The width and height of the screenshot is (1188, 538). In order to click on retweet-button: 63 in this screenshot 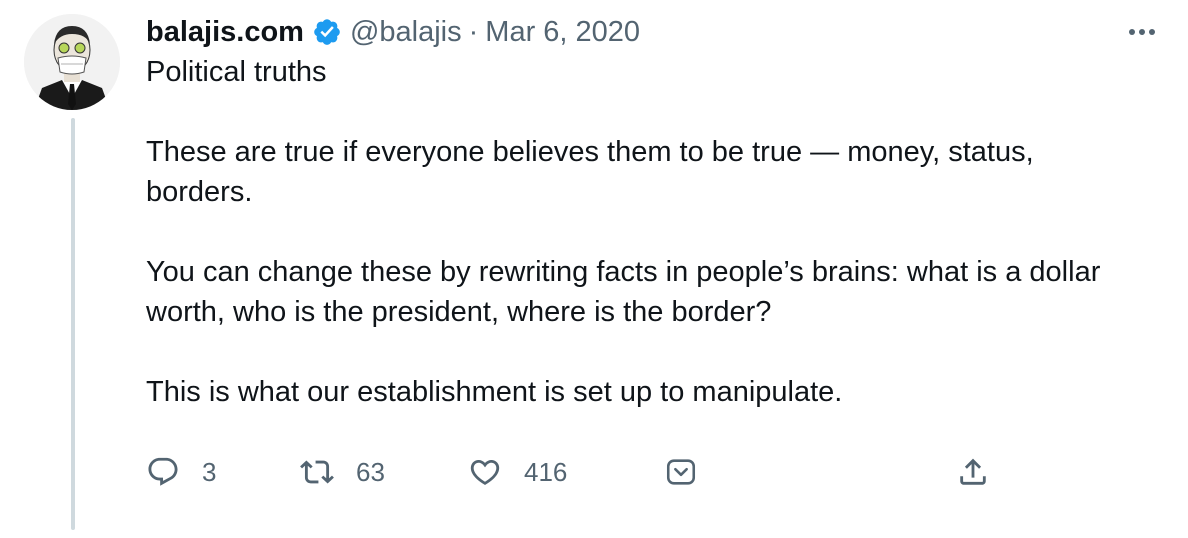, I will do `click(342, 472)`.